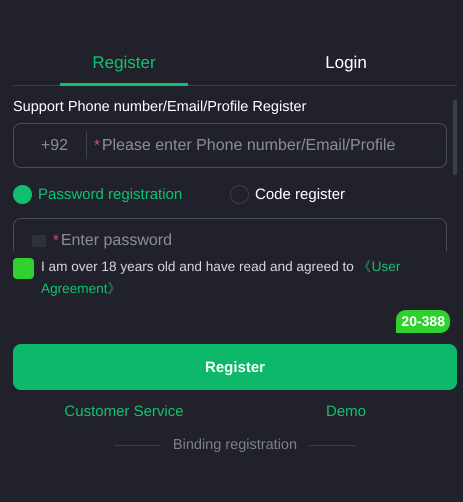 The image size is (463, 502). Describe the element at coordinates (300, 194) in the screenshot. I see `radio-label: Code register` at that location.